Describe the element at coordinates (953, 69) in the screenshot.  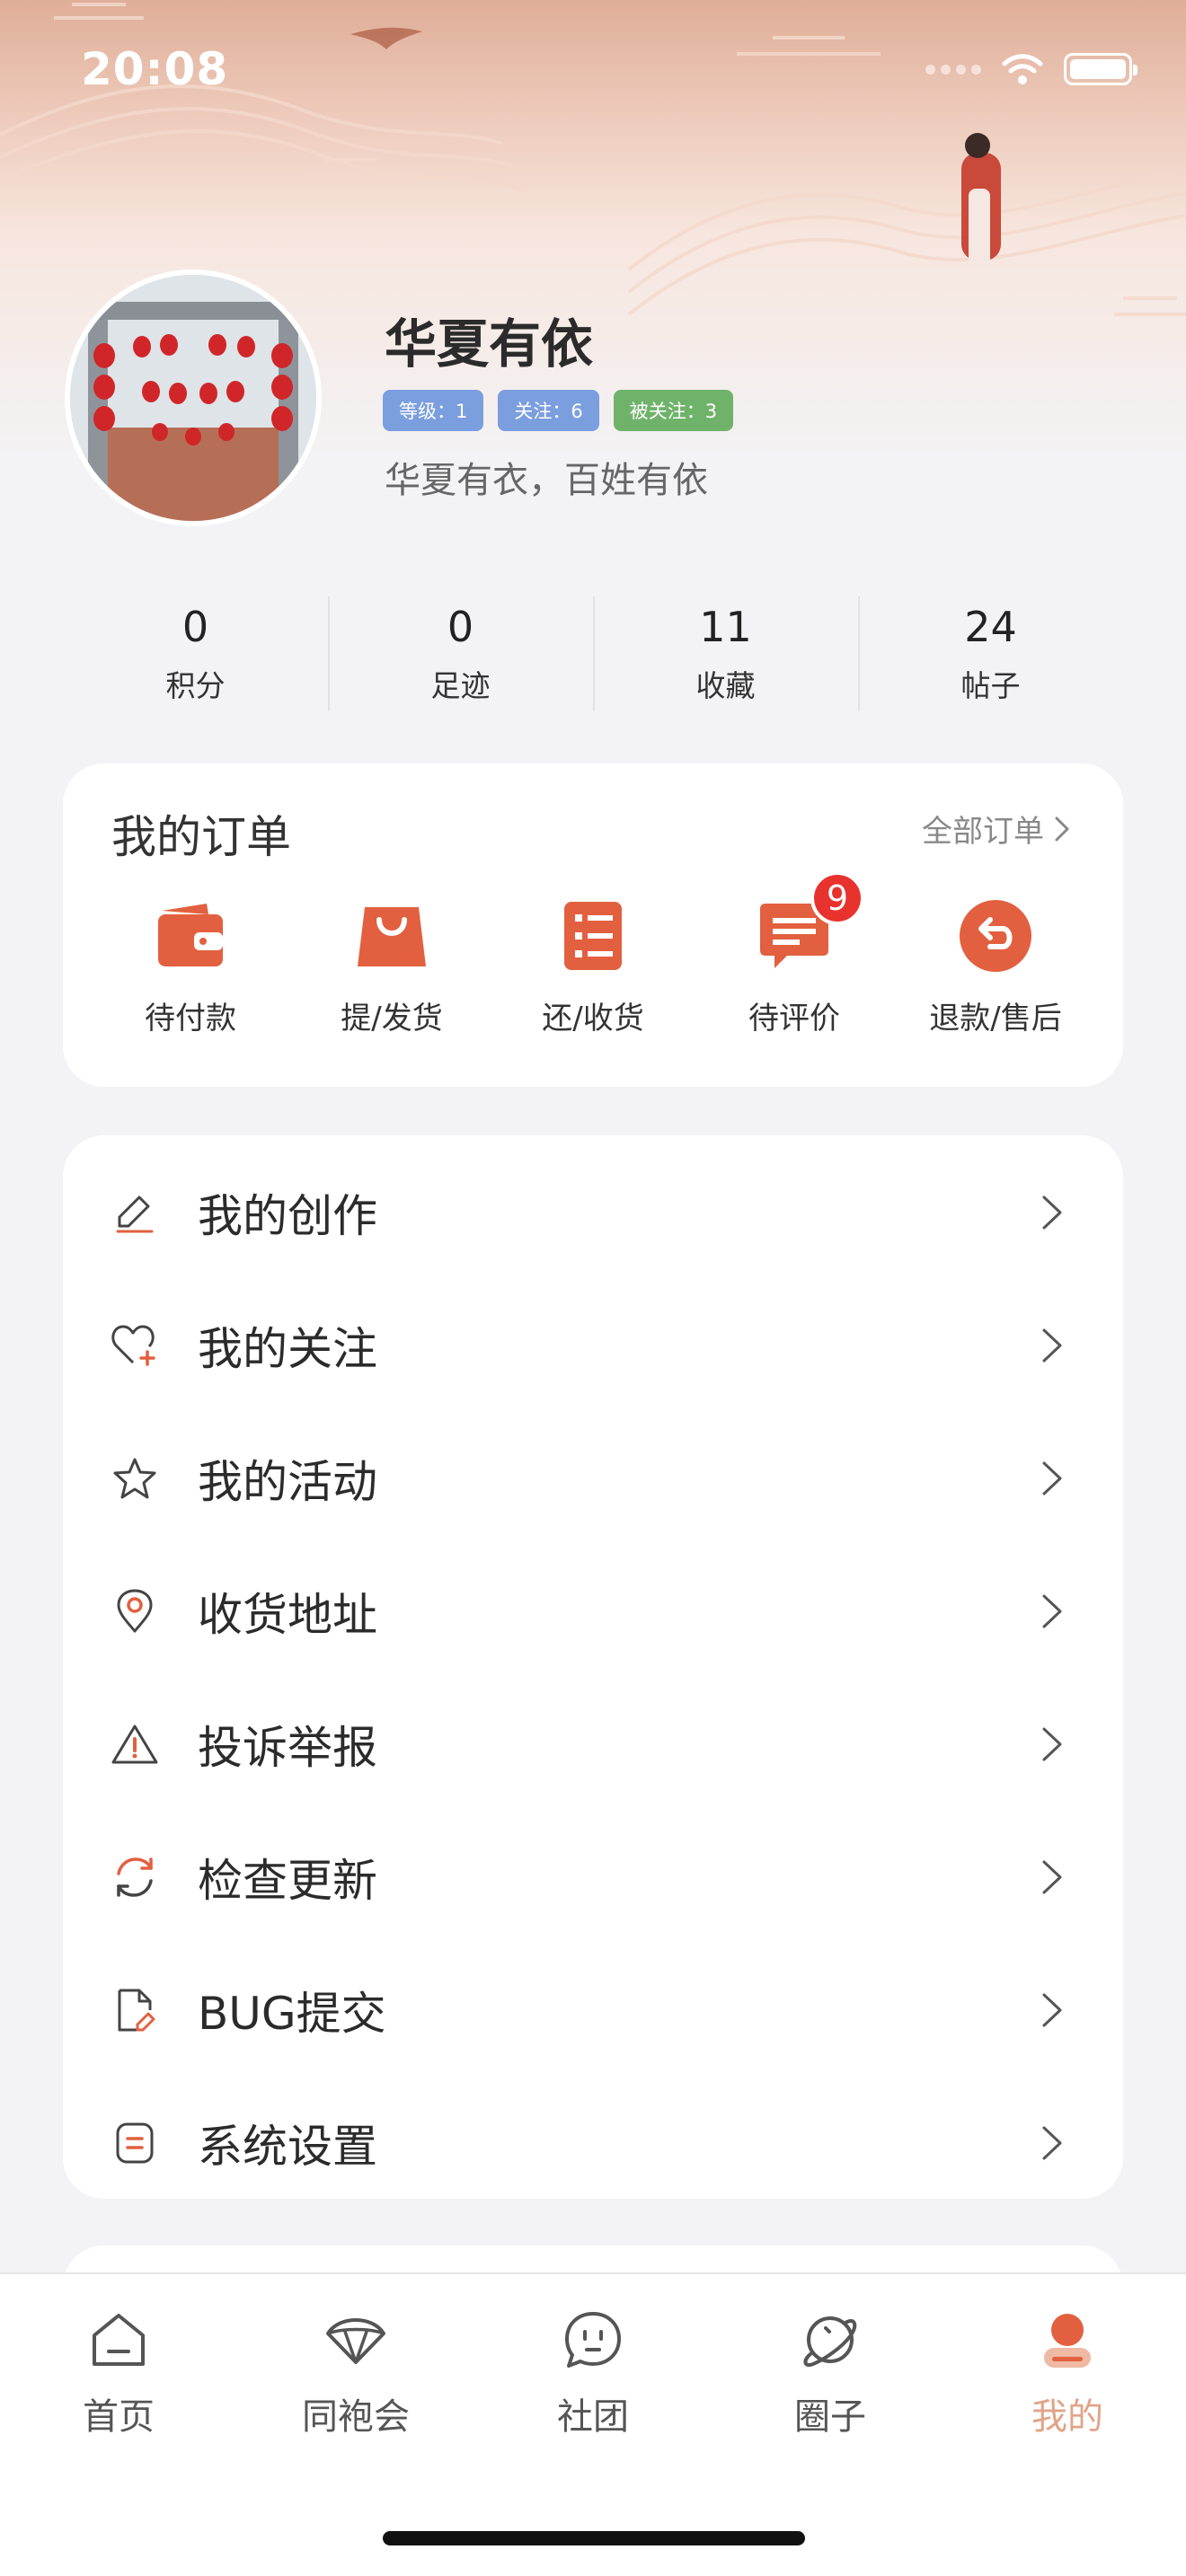
I see `signal-icon` at that location.